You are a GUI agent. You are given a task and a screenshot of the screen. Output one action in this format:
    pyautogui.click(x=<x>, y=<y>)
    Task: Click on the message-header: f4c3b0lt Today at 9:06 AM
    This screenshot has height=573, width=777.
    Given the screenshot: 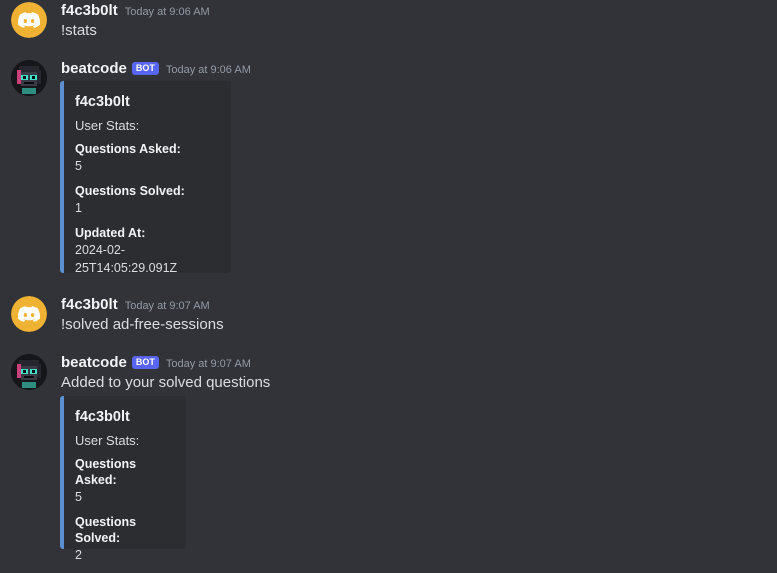 What is the action you would take?
    pyautogui.click(x=135, y=10)
    